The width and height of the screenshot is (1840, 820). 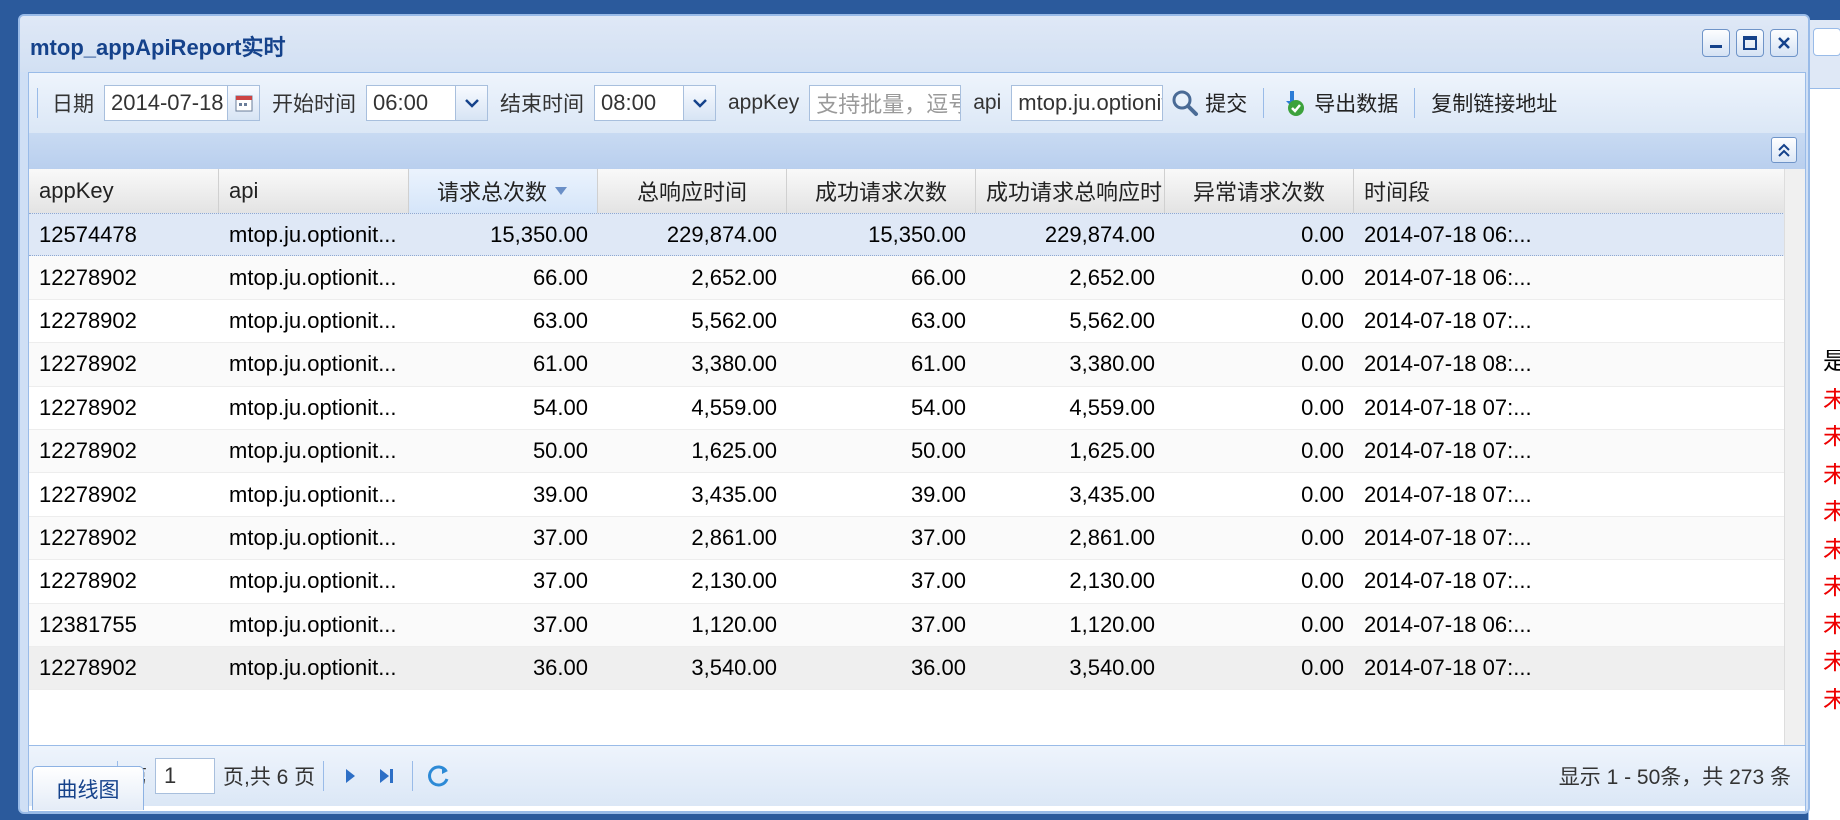 What do you see at coordinates (917, 234) in the screenshot?
I see `cell-success-requests: 15,350.00` at bounding box center [917, 234].